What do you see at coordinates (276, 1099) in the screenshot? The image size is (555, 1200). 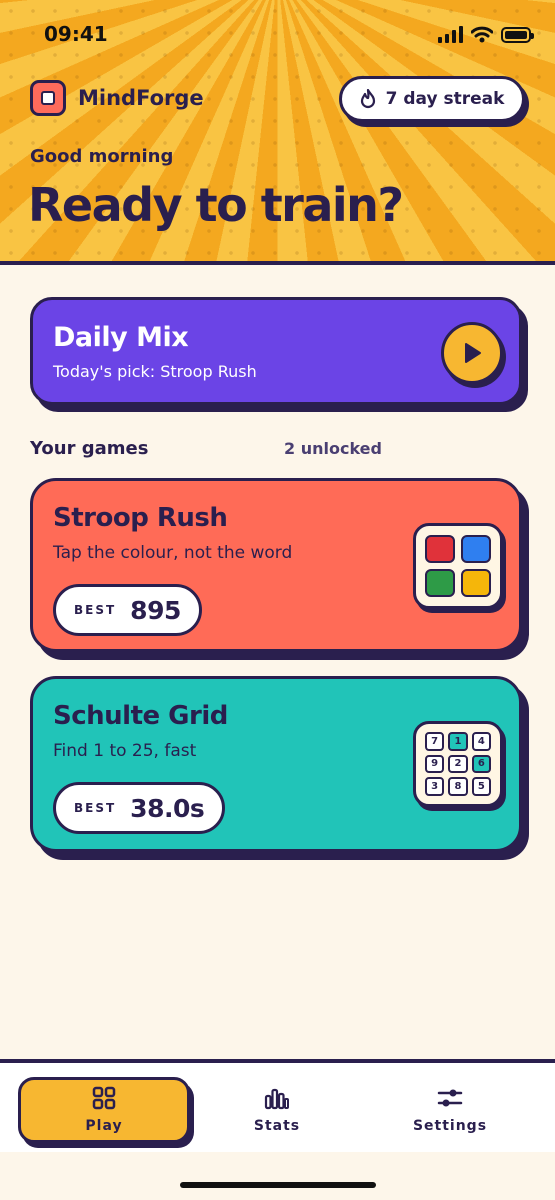 I see `bar-chart-icon` at bounding box center [276, 1099].